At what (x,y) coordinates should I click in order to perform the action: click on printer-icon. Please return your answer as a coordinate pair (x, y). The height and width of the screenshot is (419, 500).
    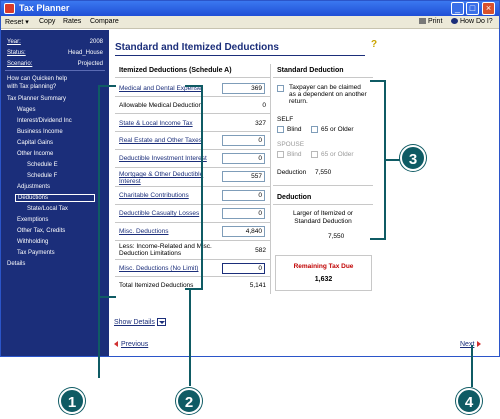
    Looking at the image, I should click on (422, 21).